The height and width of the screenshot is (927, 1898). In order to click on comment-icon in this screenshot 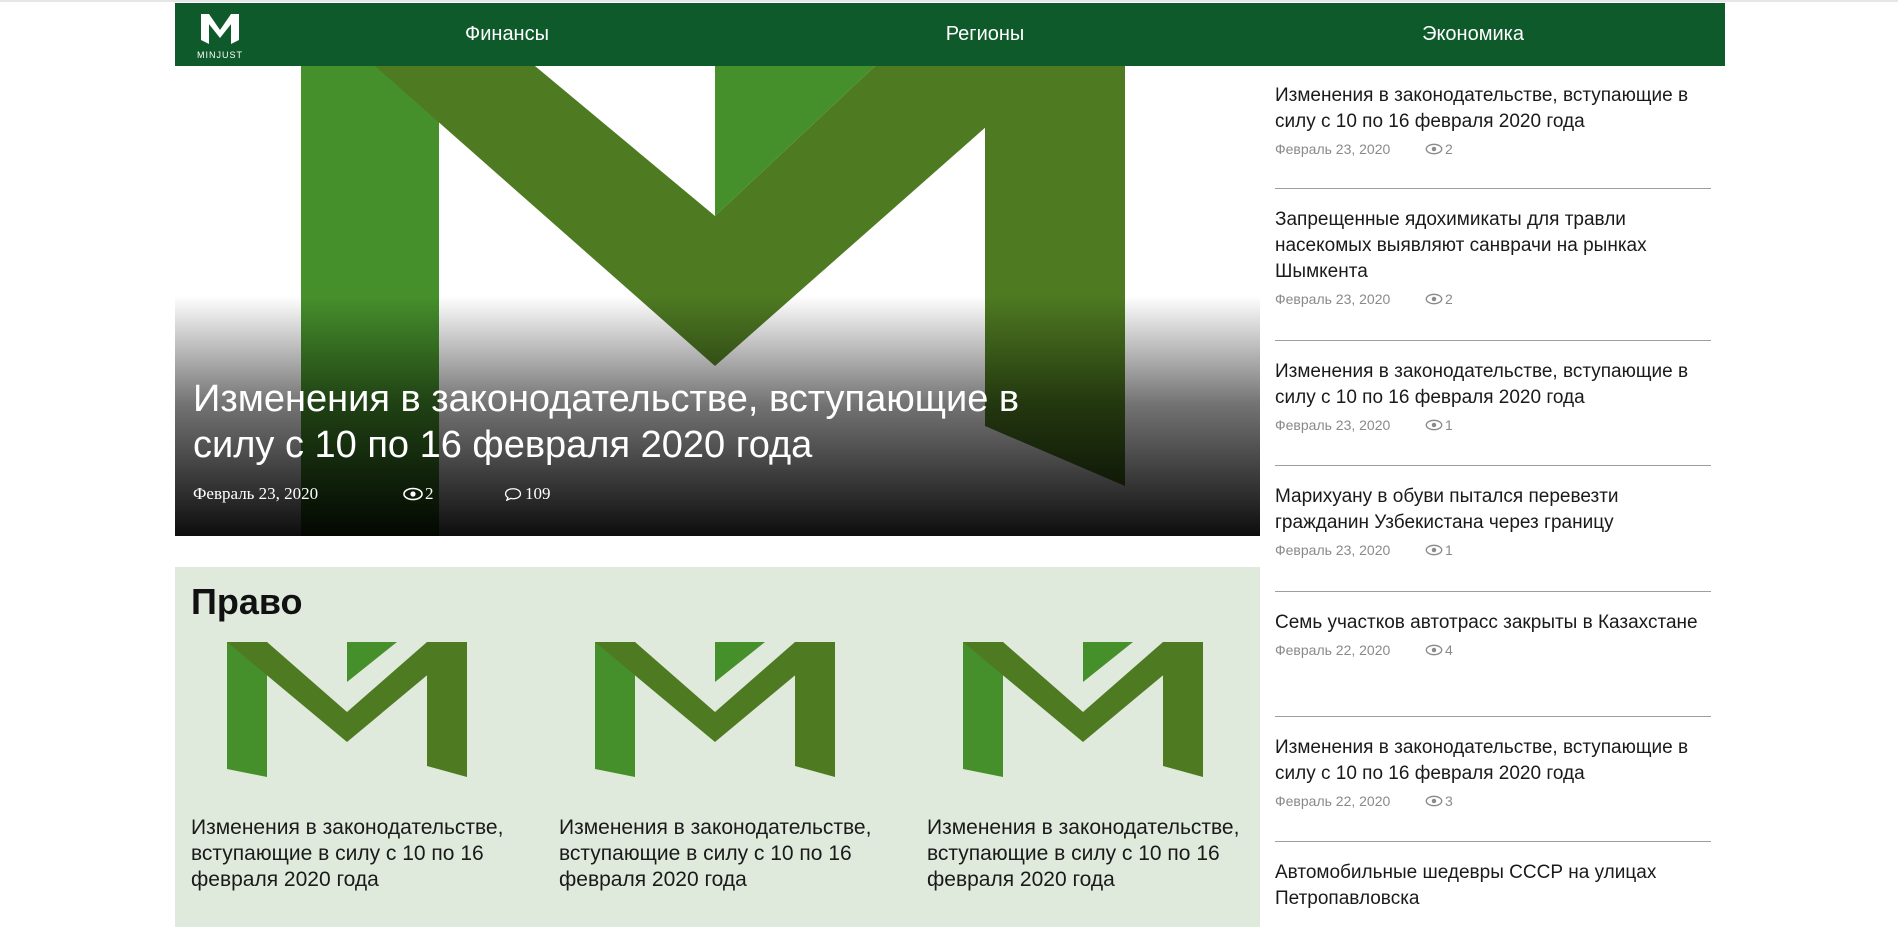, I will do `click(513, 494)`.